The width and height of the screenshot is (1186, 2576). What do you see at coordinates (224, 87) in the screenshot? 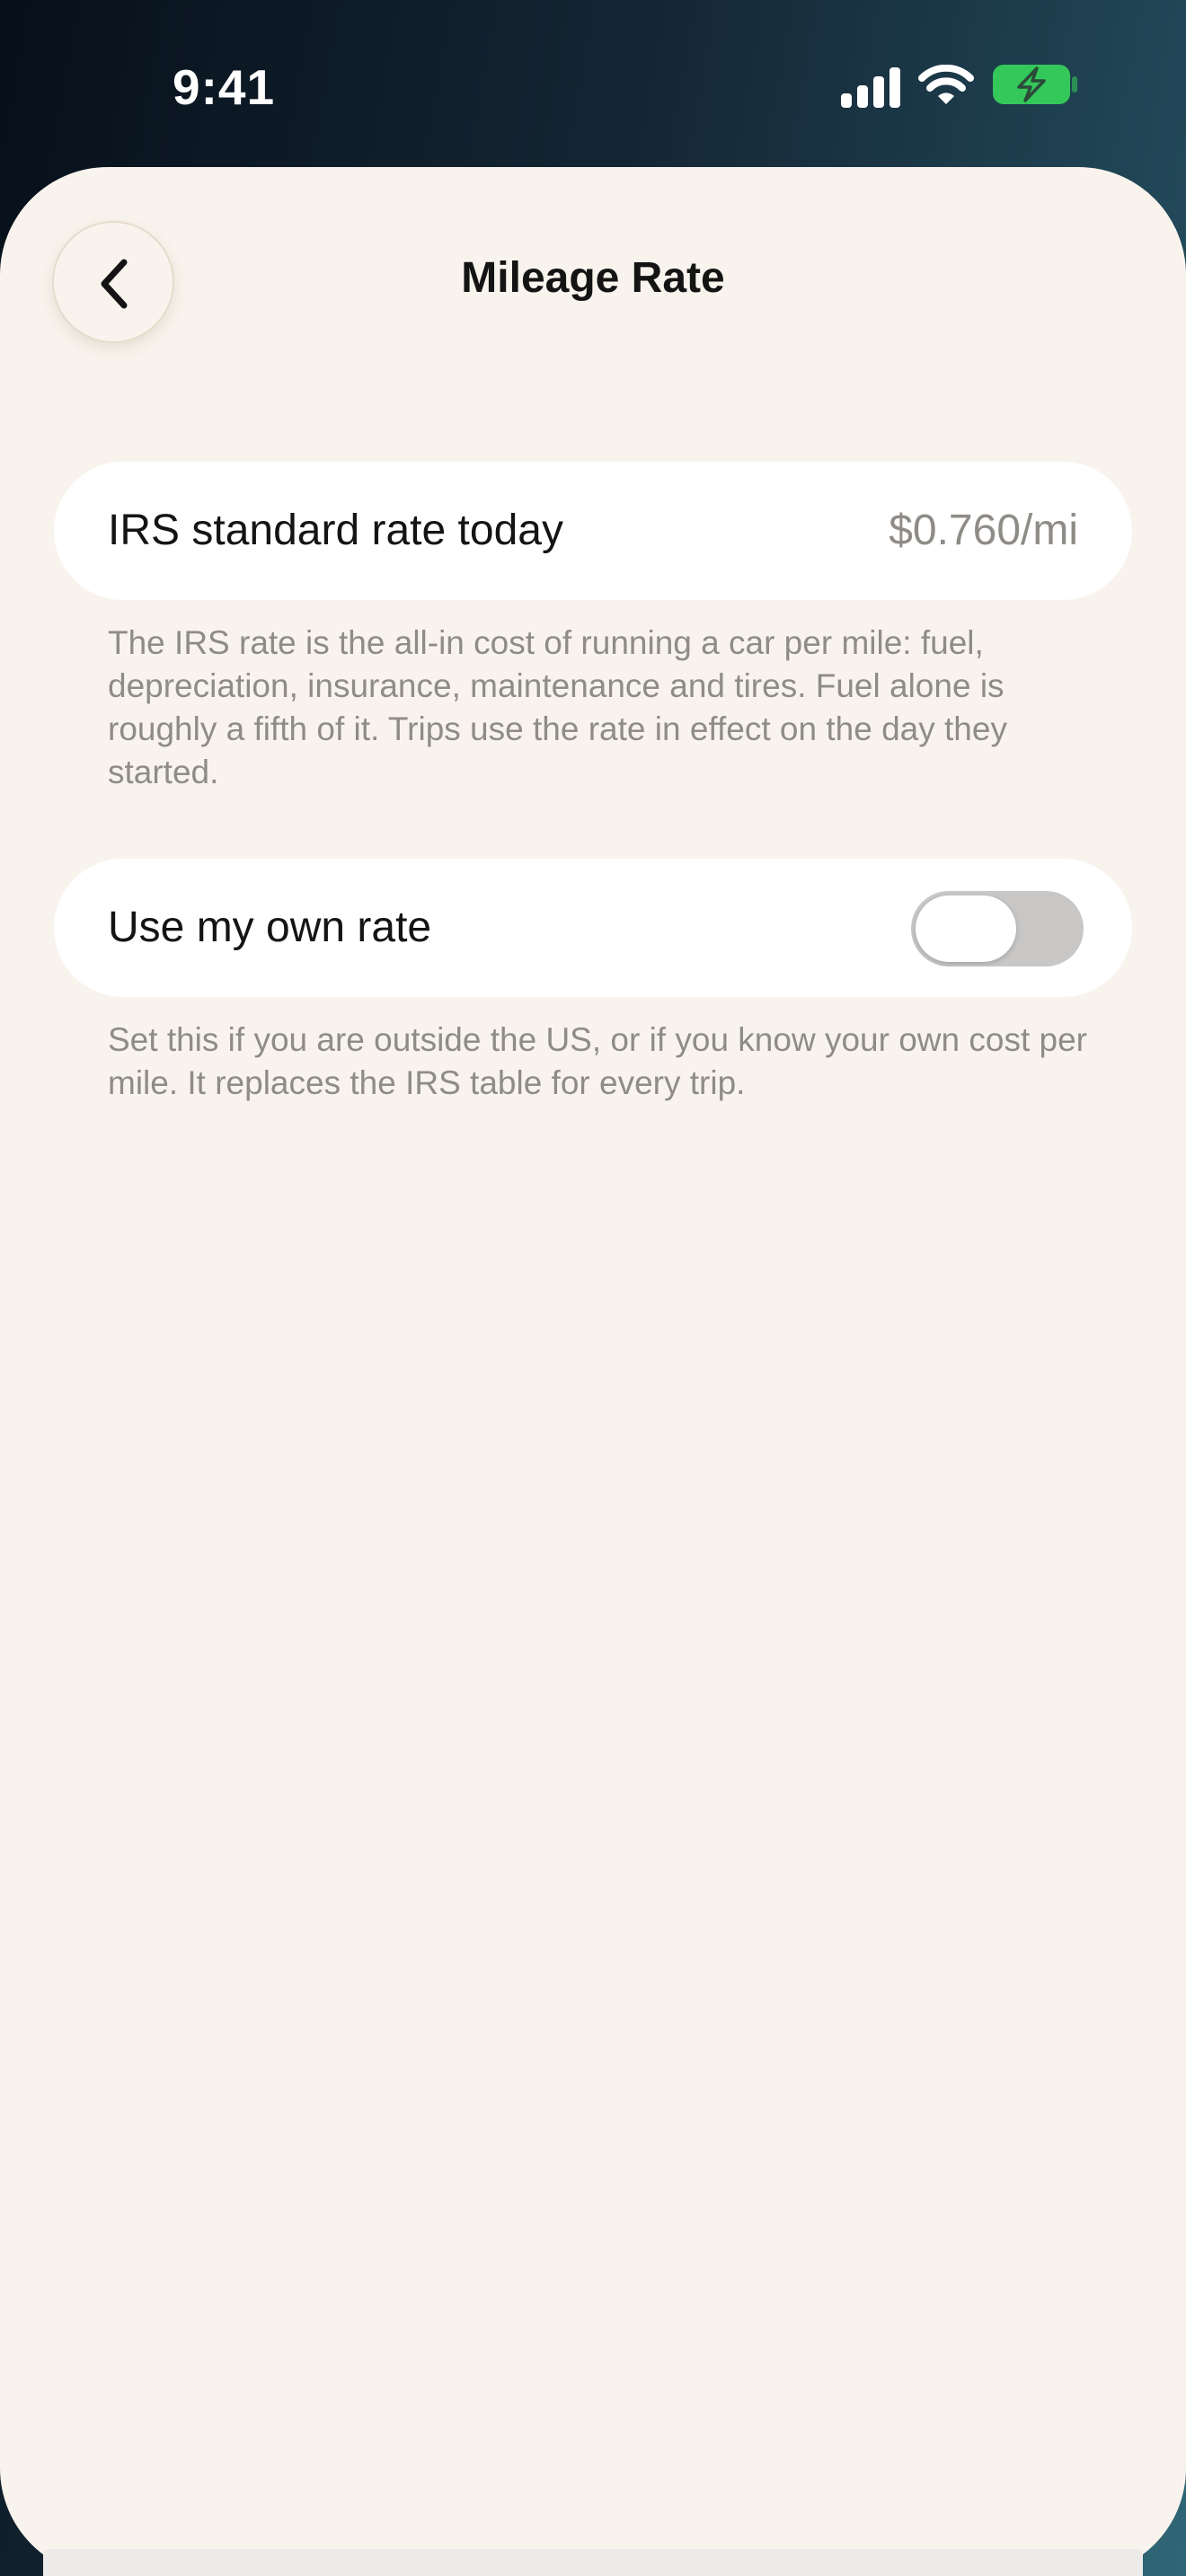
I see `status-time: 9:41` at bounding box center [224, 87].